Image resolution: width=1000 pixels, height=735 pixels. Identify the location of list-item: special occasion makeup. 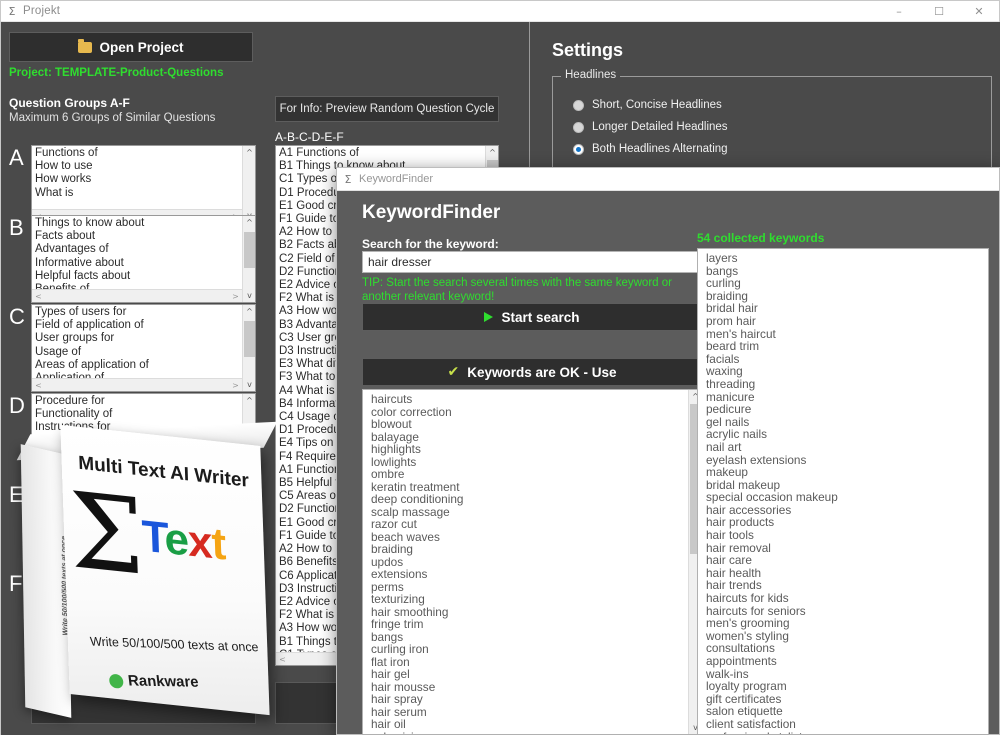
(769, 497).